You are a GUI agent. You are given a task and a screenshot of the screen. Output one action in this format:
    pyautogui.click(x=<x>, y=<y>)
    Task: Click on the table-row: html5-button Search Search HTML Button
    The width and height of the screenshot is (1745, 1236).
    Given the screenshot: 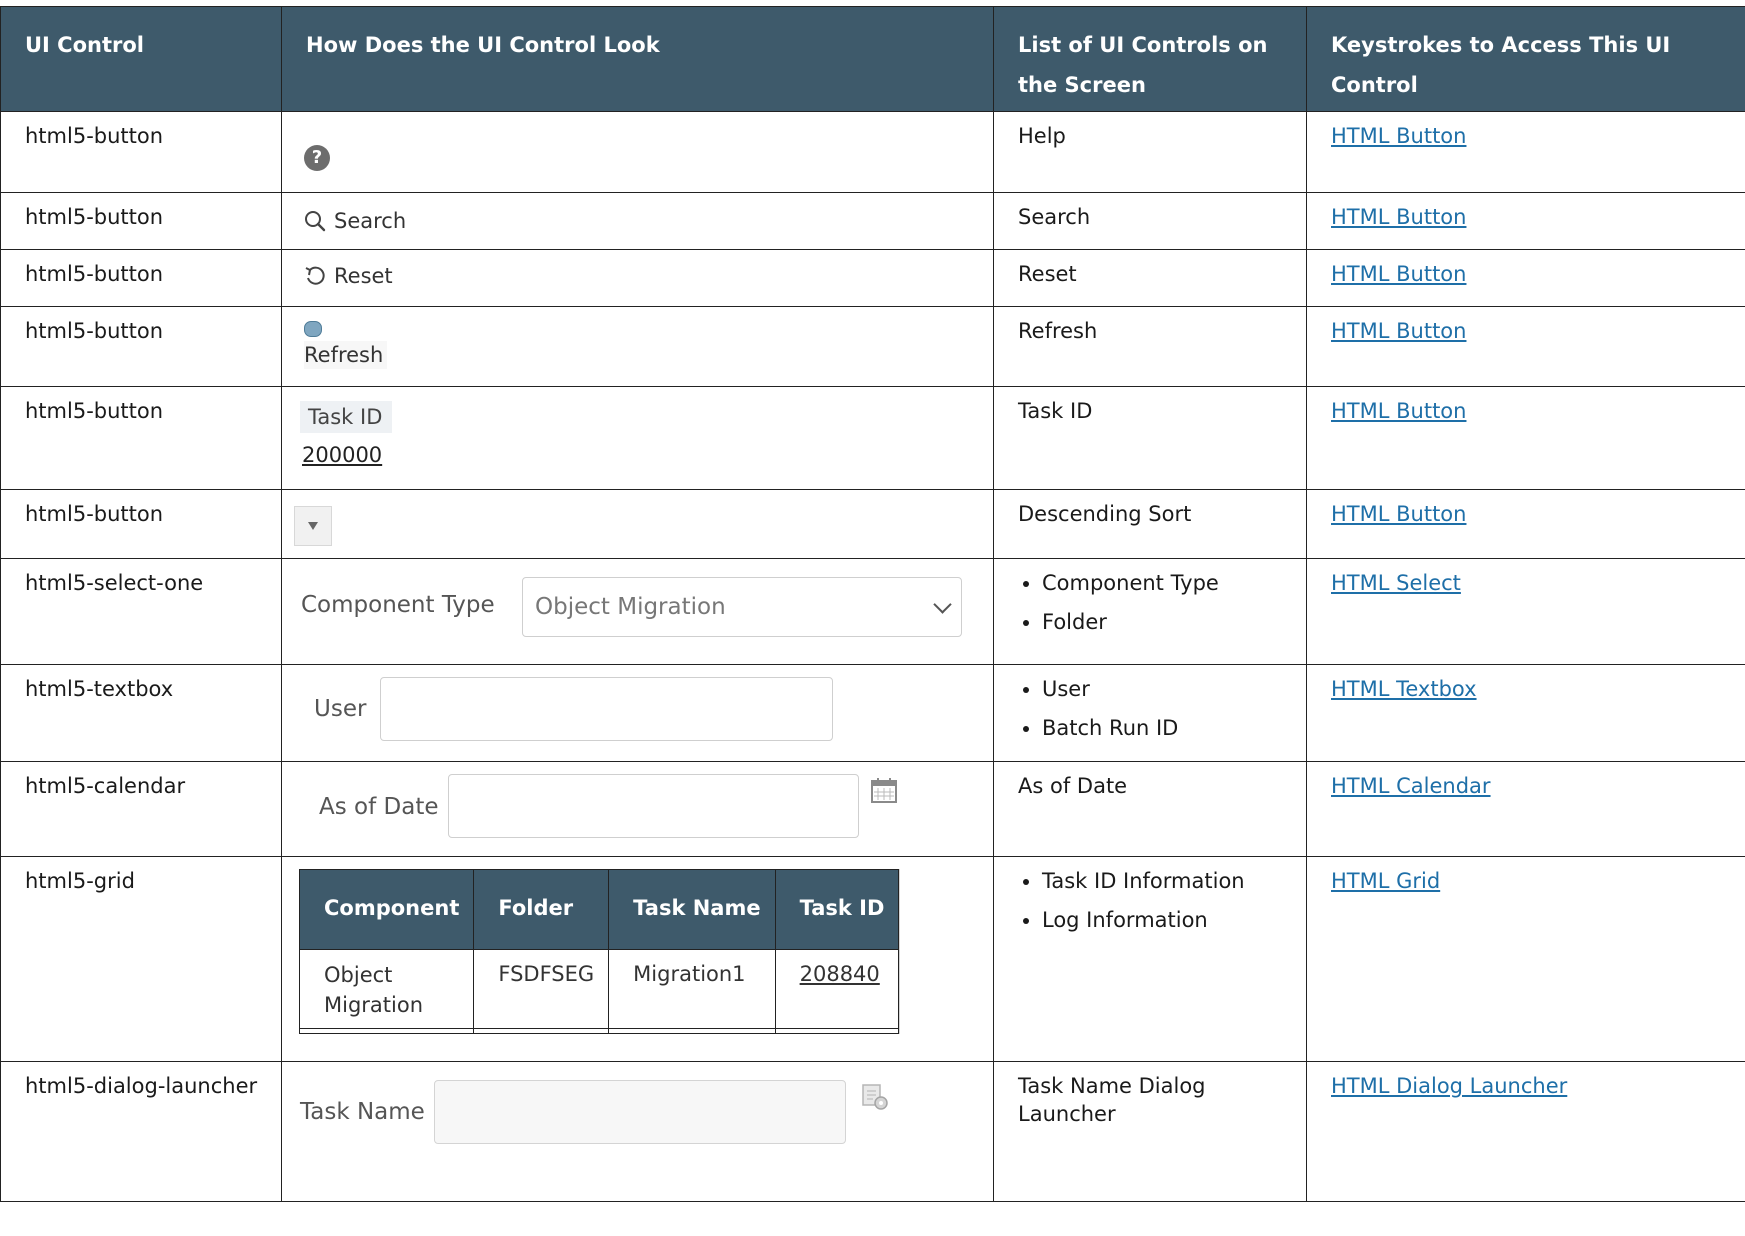 What is the action you would take?
    pyautogui.click(x=872, y=221)
    